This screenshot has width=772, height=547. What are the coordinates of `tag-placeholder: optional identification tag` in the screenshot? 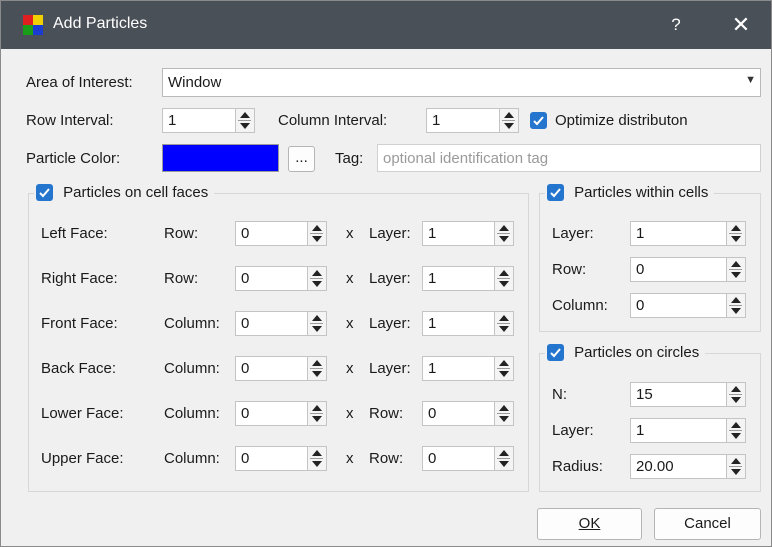 It's located at (466, 158).